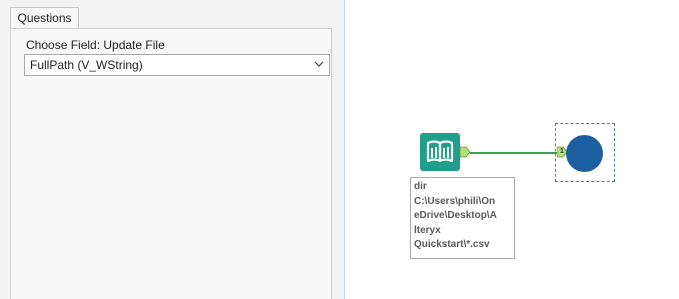 This screenshot has height=299, width=679. I want to click on connection-line, so click(513, 153).